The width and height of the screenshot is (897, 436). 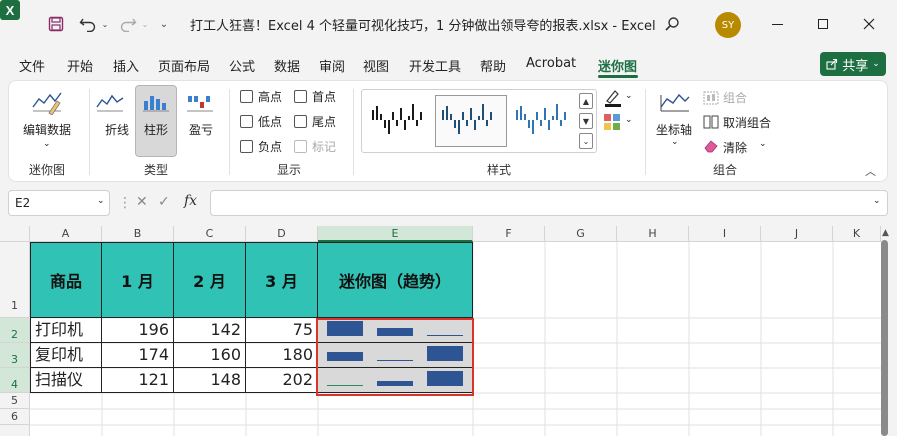 I want to click on close-button, so click(x=869, y=24).